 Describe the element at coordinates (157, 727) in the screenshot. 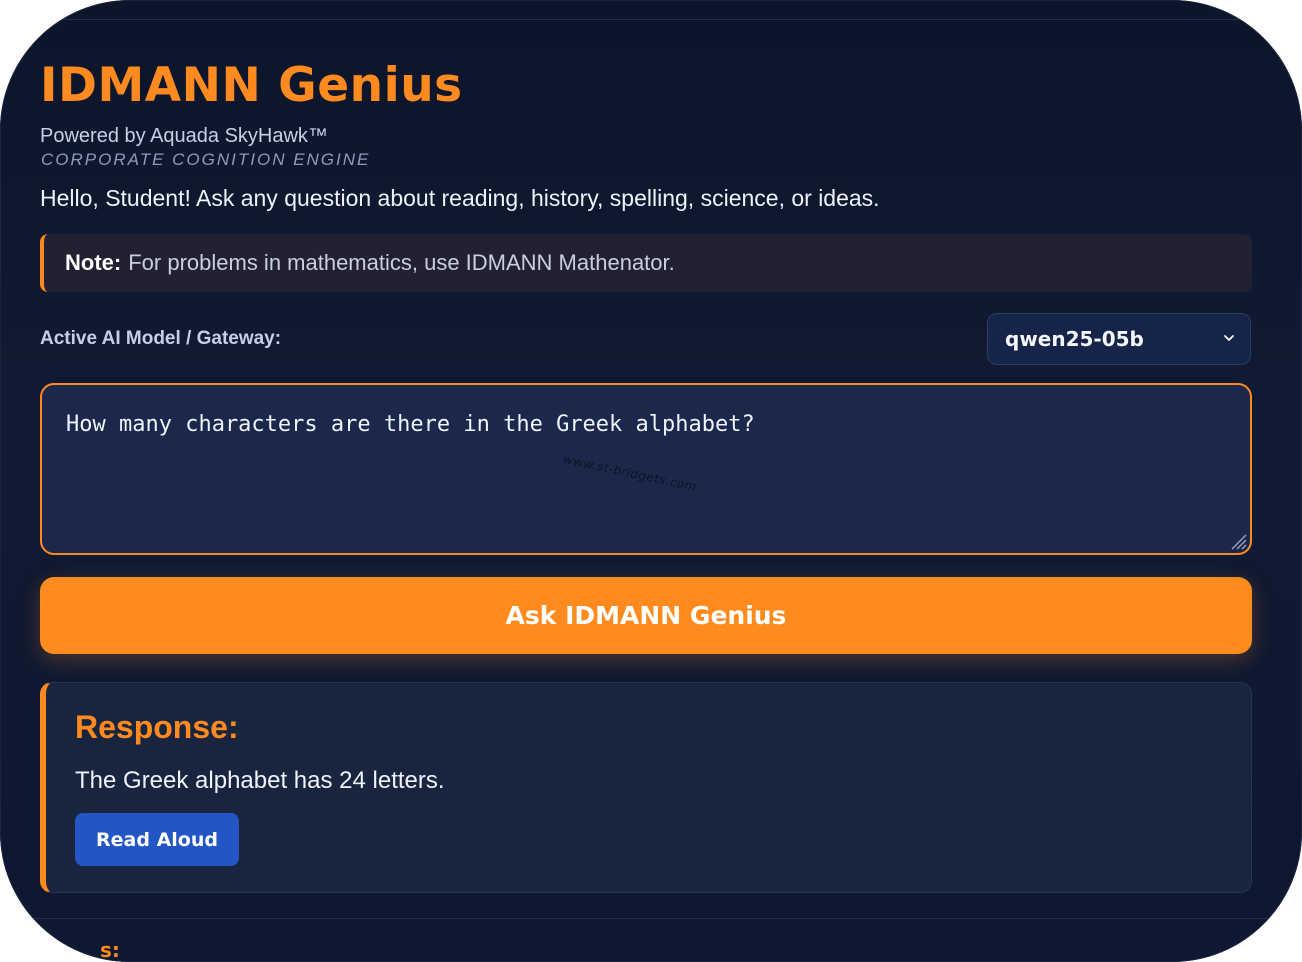

I see `response-heading: Response:` at that location.